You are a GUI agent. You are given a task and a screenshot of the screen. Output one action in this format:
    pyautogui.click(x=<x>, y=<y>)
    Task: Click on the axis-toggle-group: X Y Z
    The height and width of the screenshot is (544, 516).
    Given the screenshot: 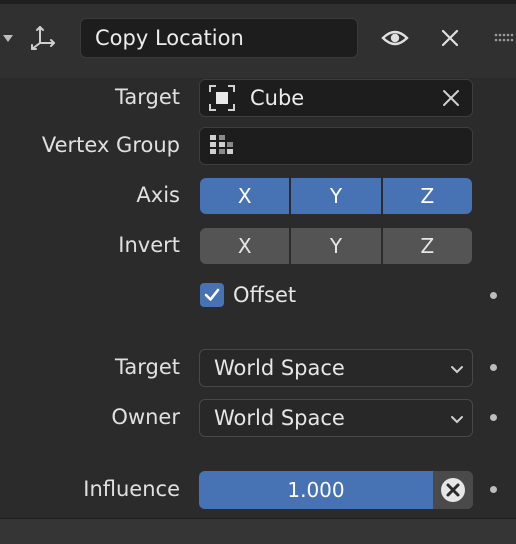 What is the action you would take?
    pyautogui.click(x=336, y=196)
    